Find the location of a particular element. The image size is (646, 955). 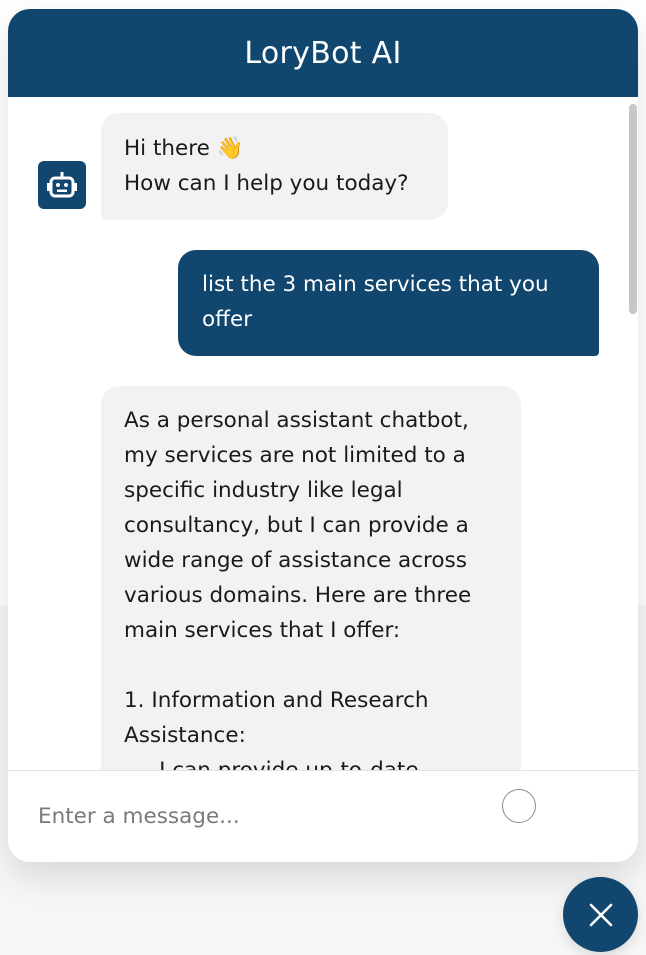

message-list-scrollbar is located at coordinates (633, 209).